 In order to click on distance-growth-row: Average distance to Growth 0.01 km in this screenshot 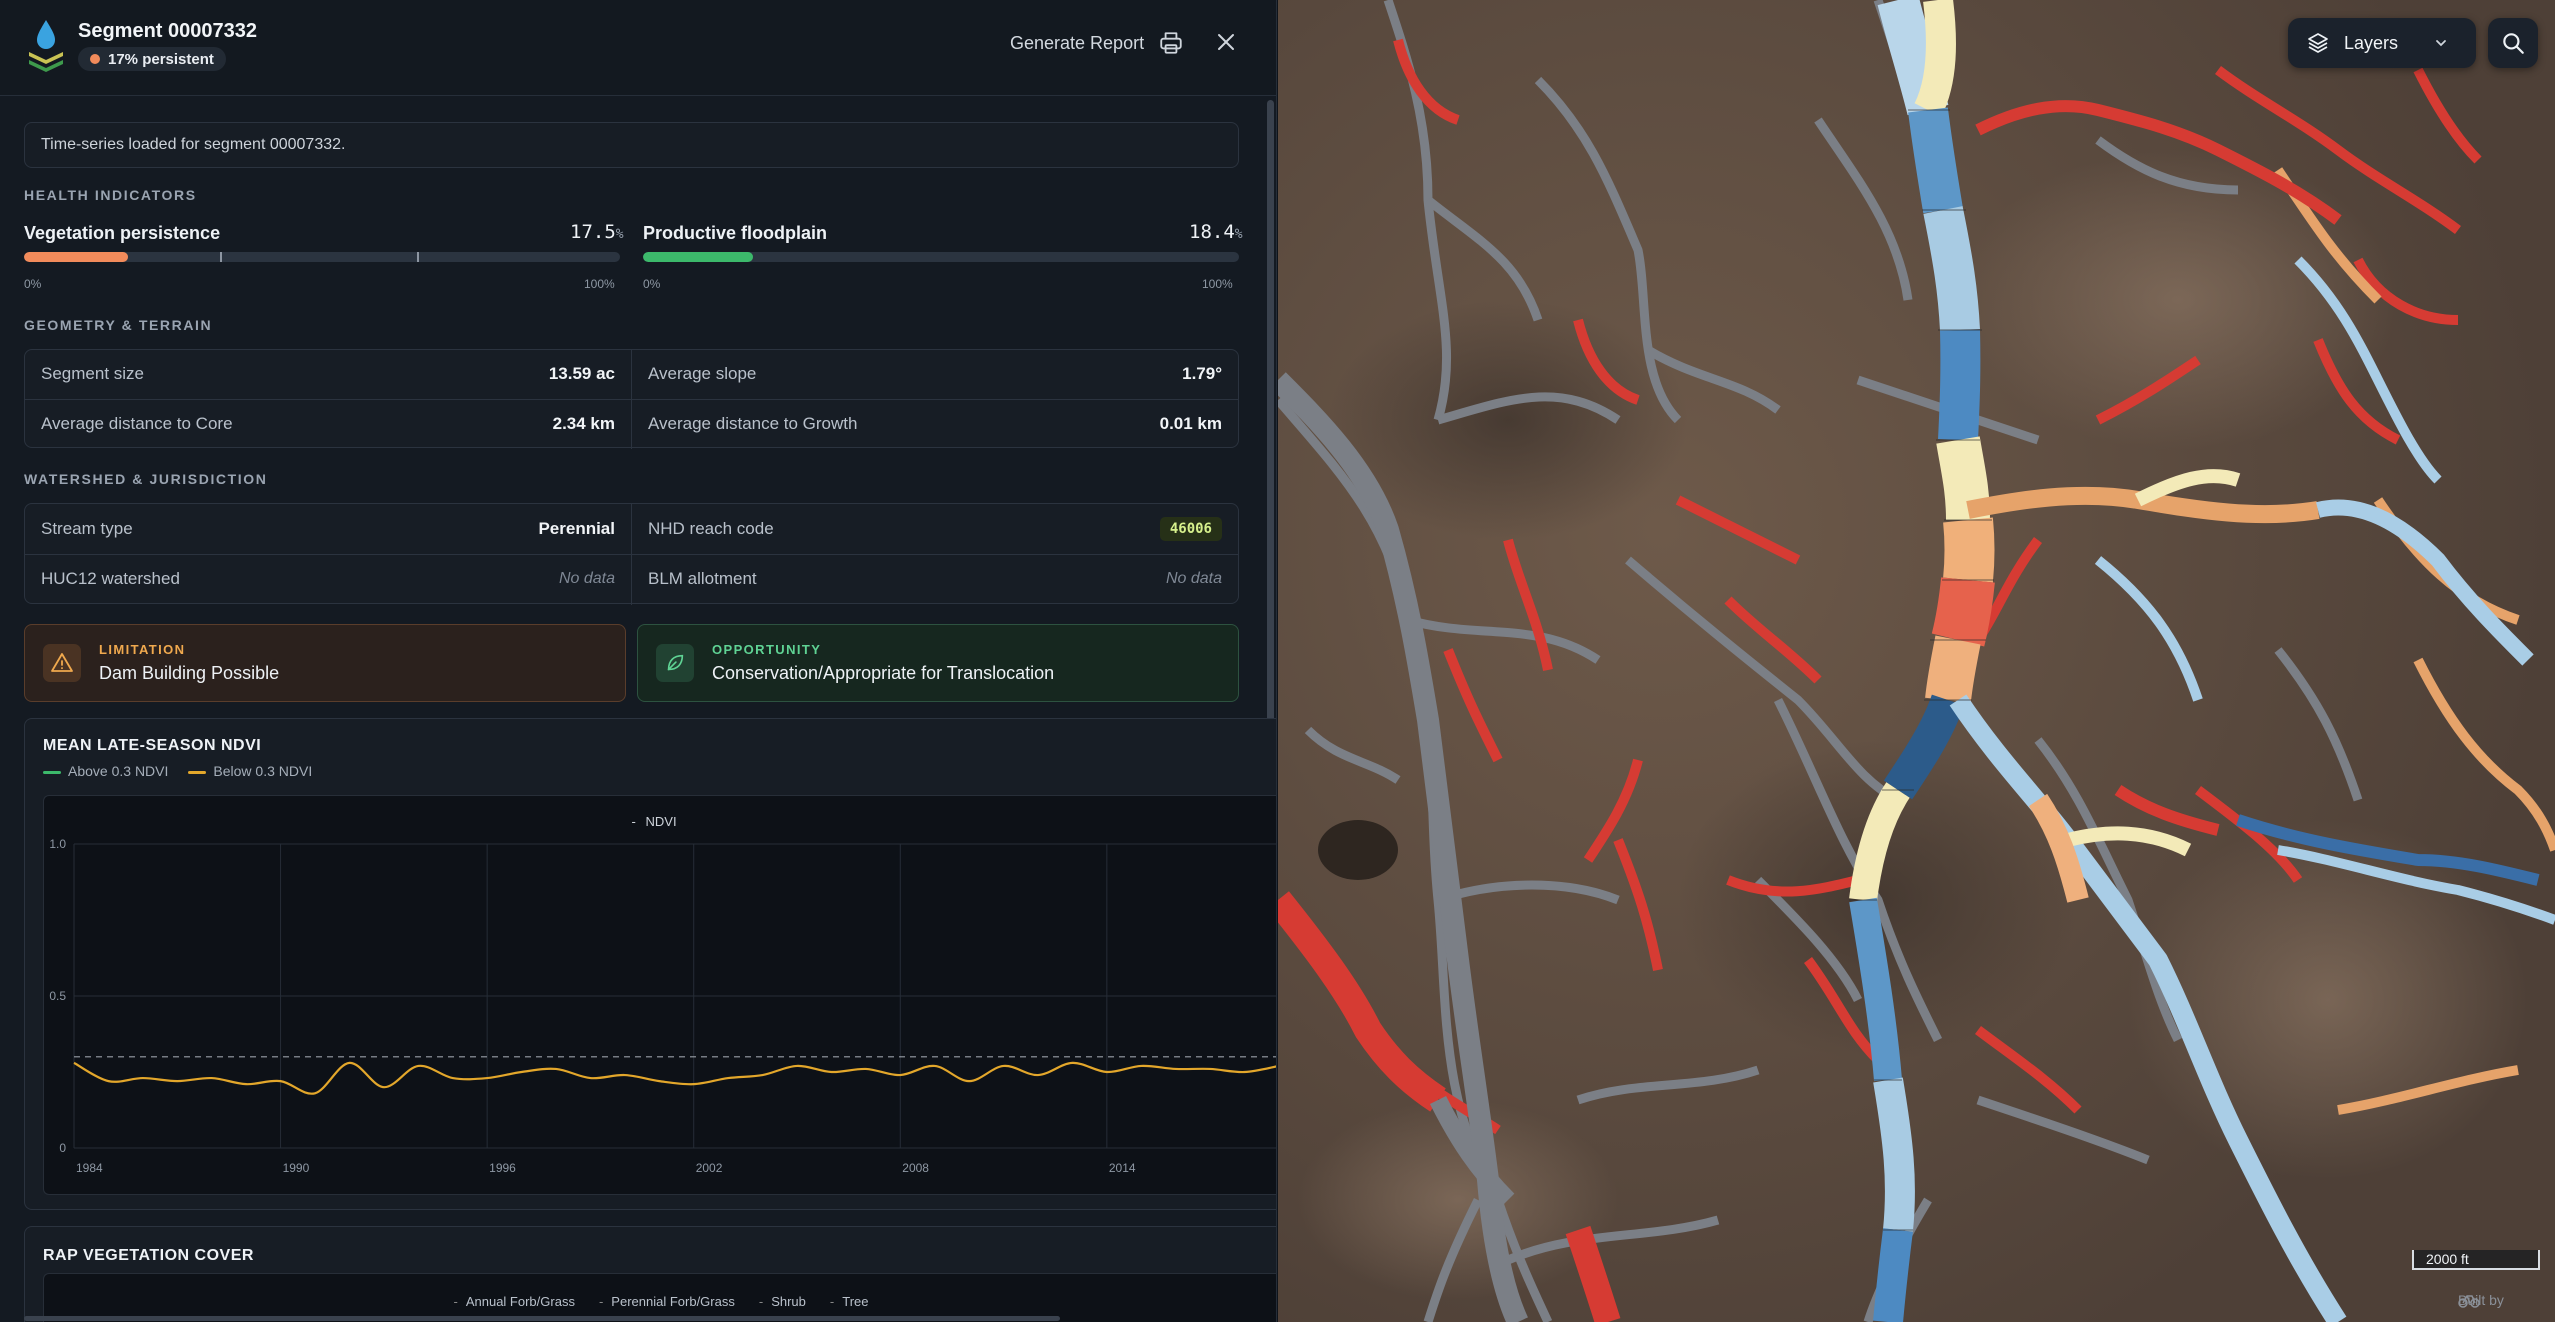, I will do `click(935, 423)`.